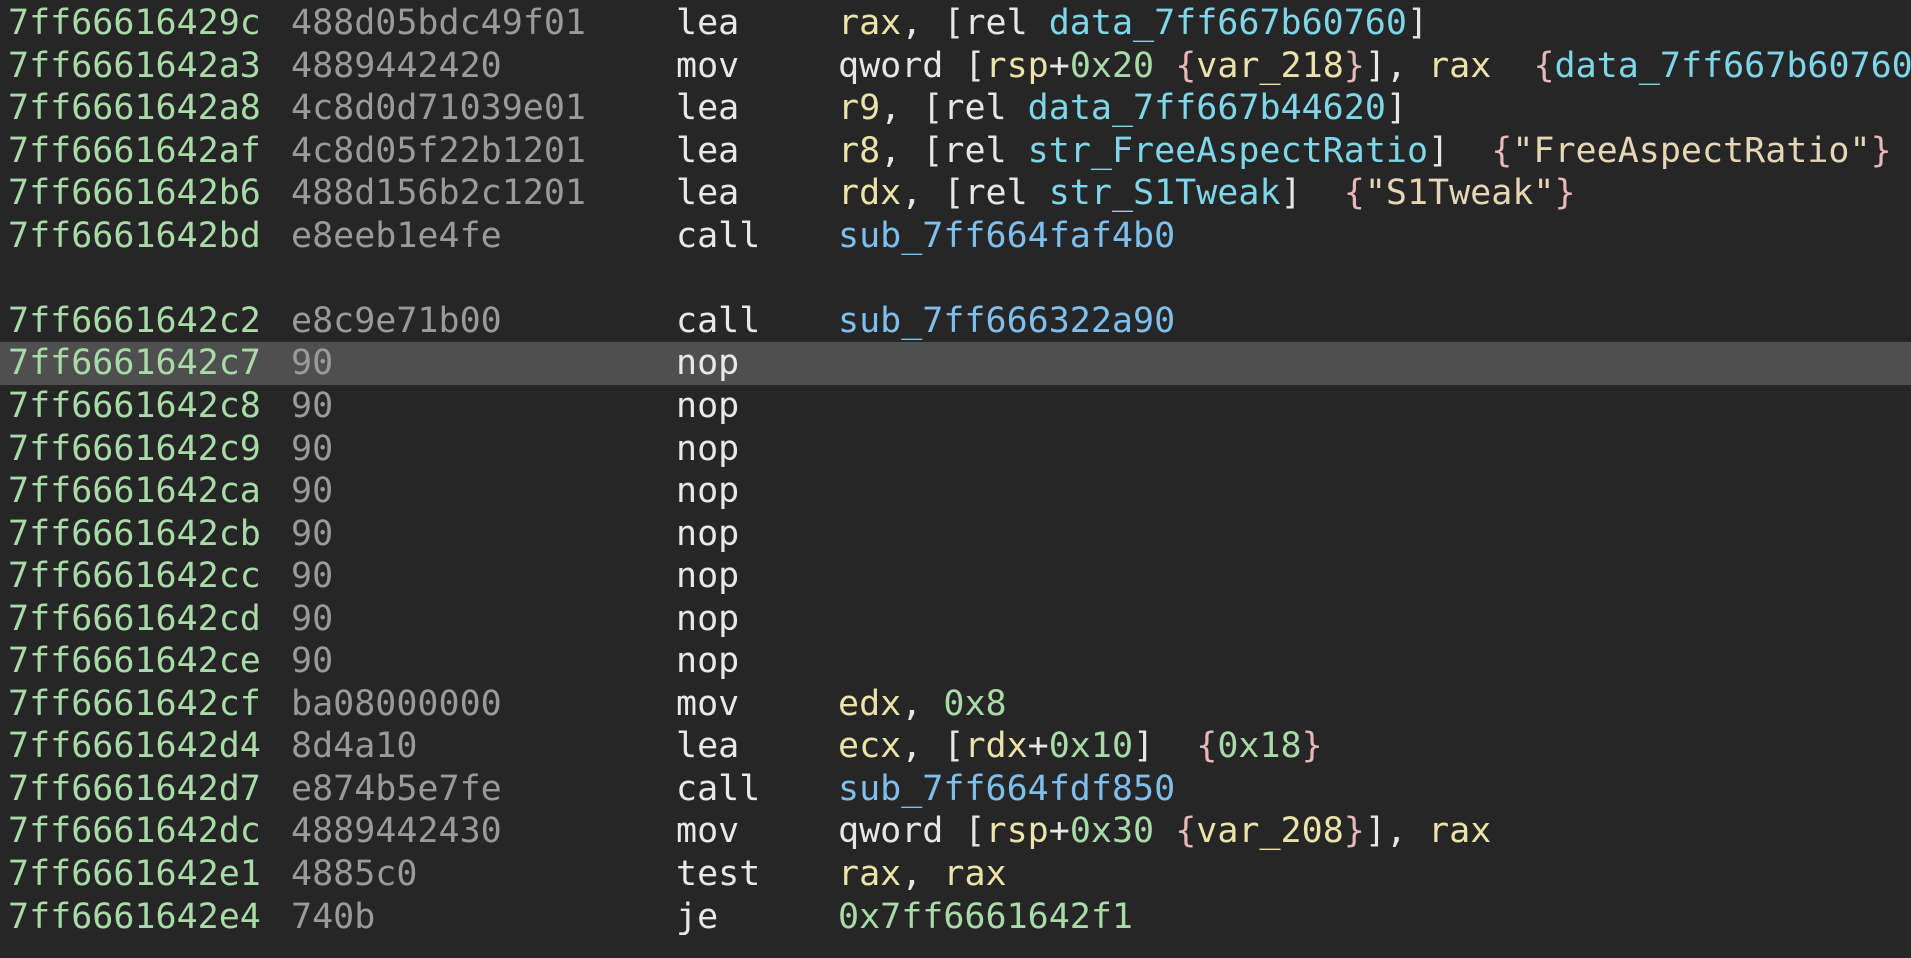  What do you see at coordinates (955, 619) in the screenshot?
I see `instruction-row: 7ff6661642cd 90 nop` at bounding box center [955, 619].